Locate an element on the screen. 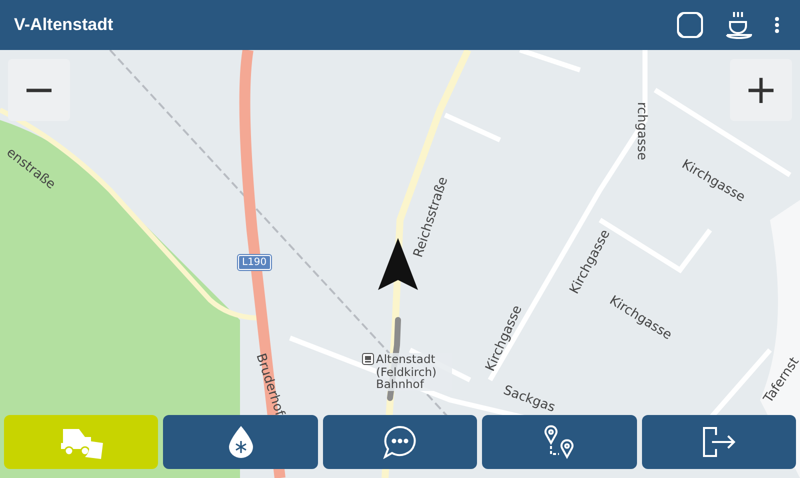 The height and width of the screenshot is (478, 800). route-pins-icon is located at coordinates (559, 442).